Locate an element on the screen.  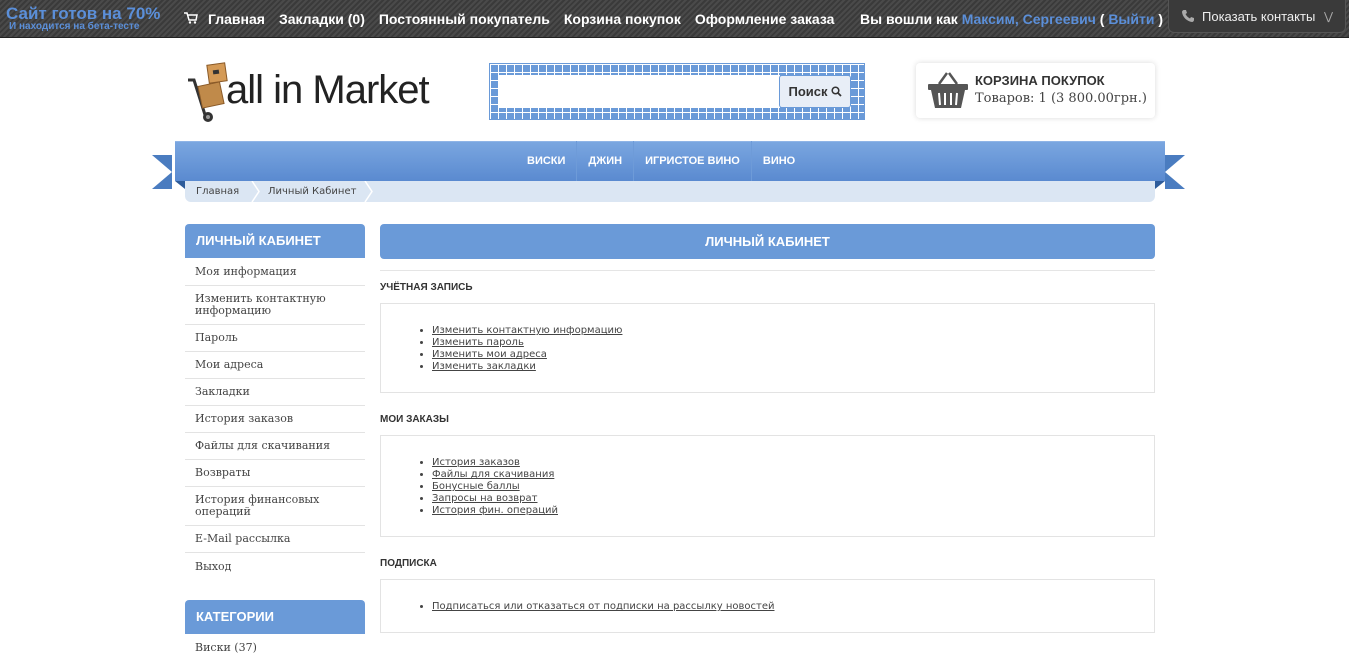
list-item: Запросы на возврат is located at coordinates (793, 499).